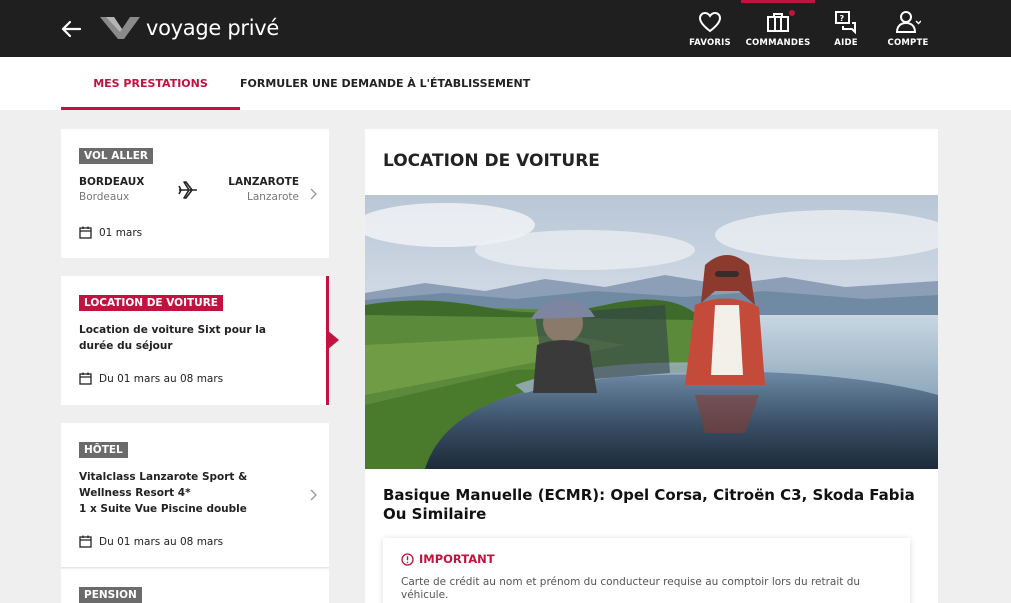  I want to click on hotel-date: Du 01 mars au 08 mars, so click(151, 541).